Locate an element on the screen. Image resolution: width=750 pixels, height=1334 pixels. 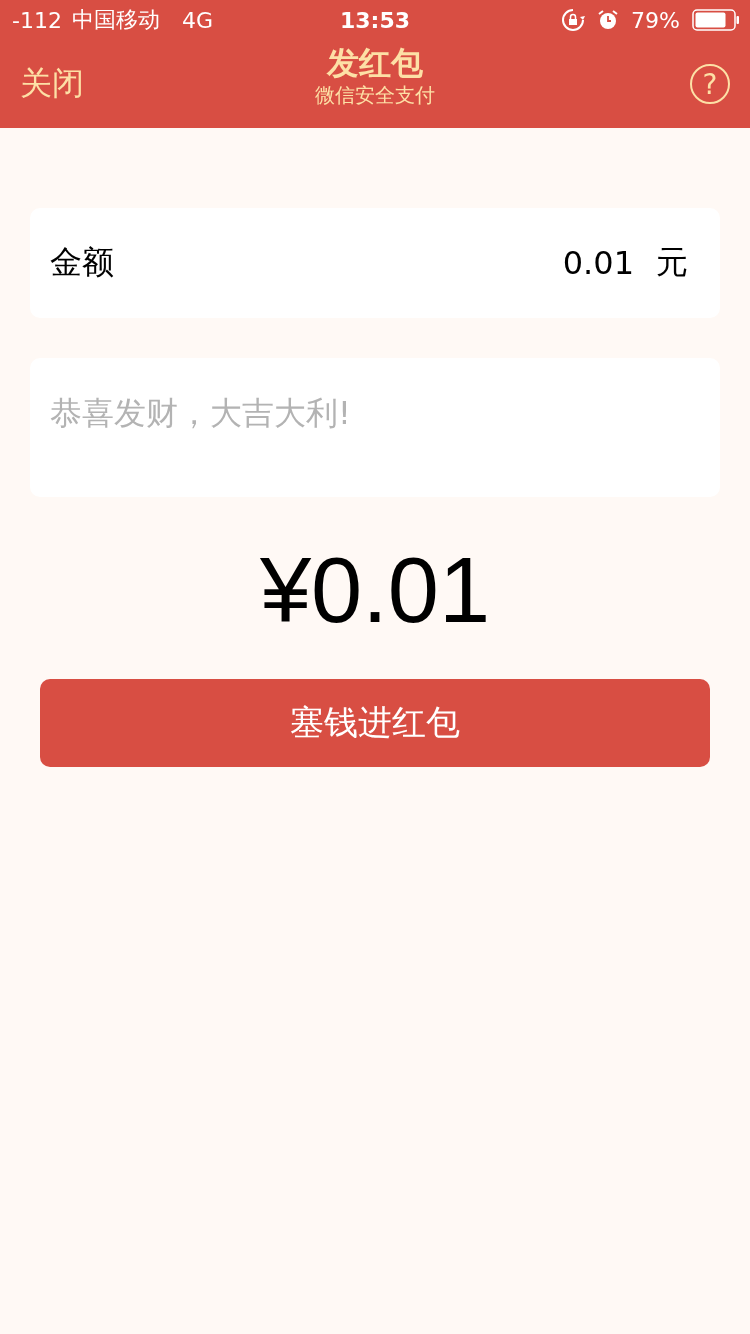
help-button: ? is located at coordinates (710, 84).